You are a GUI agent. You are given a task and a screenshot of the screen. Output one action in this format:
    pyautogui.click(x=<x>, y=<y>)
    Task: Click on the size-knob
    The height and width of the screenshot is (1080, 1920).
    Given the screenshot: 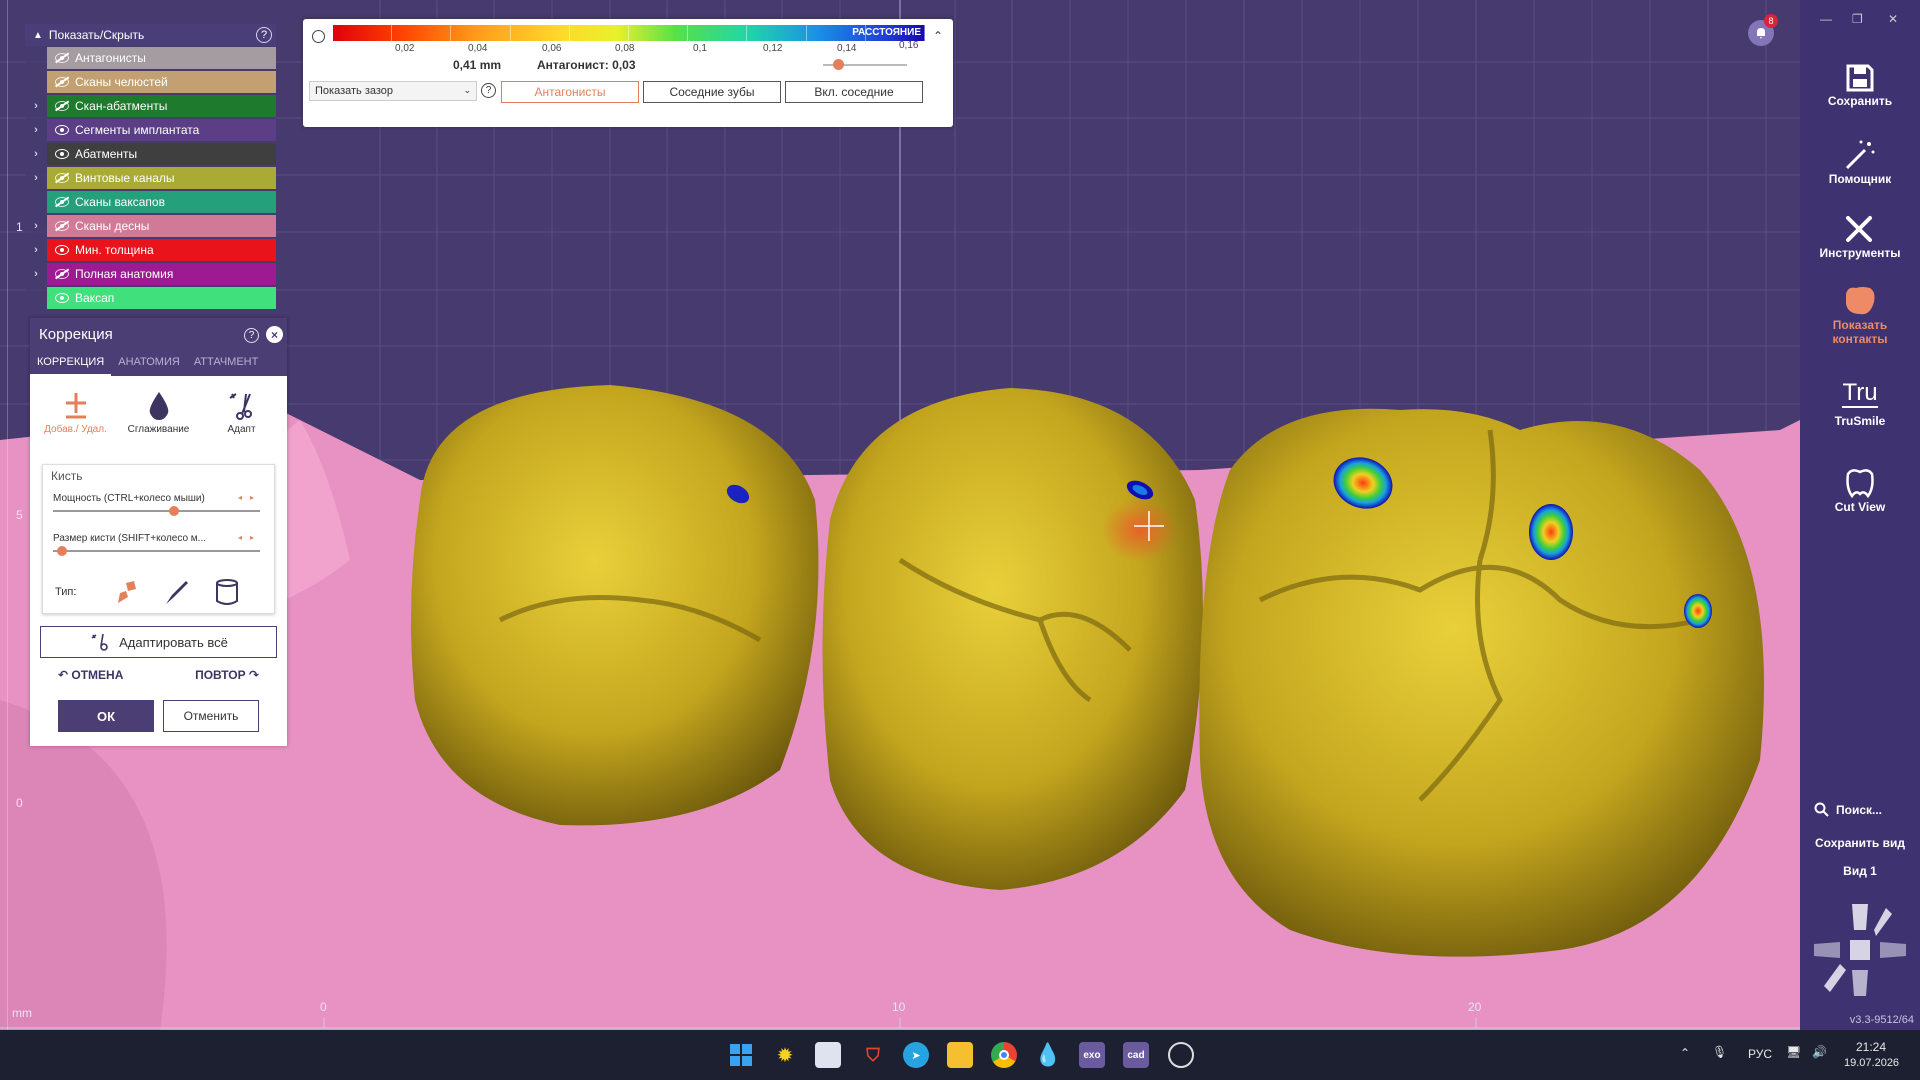 What is the action you would take?
    pyautogui.click(x=62, y=551)
    